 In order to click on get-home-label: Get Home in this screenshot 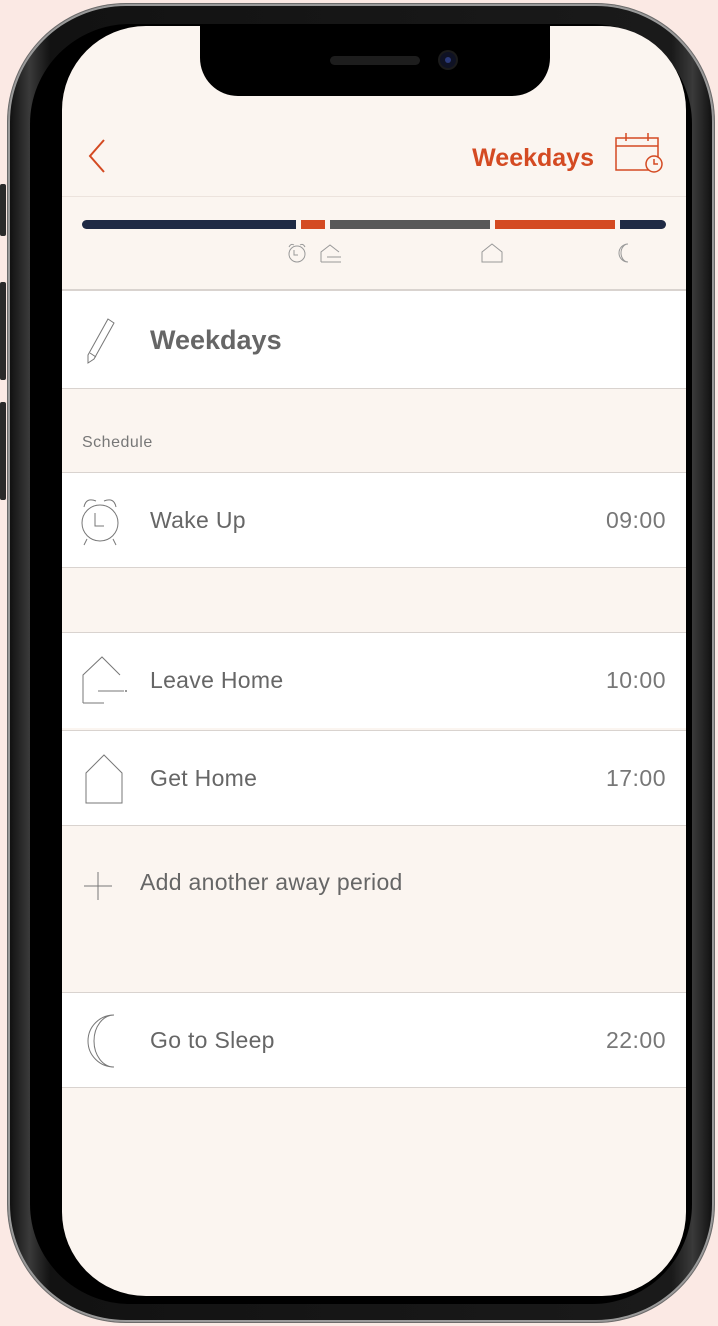, I will do `click(204, 778)`.